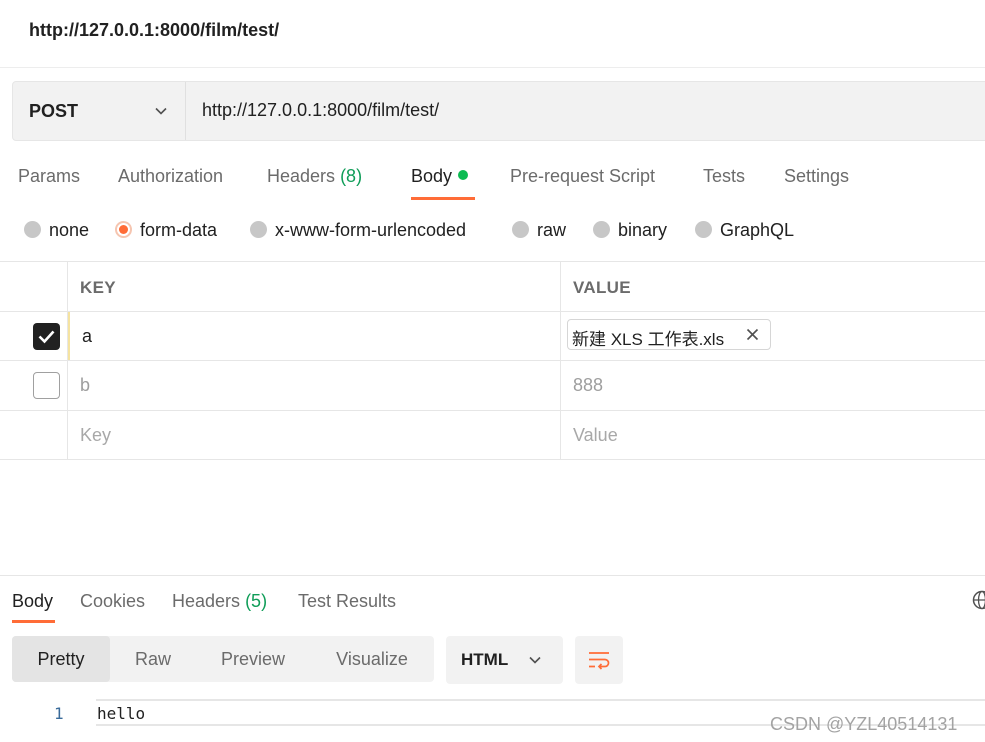 This screenshot has width=985, height=742. I want to click on new-value-input: Value, so click(773, 435).